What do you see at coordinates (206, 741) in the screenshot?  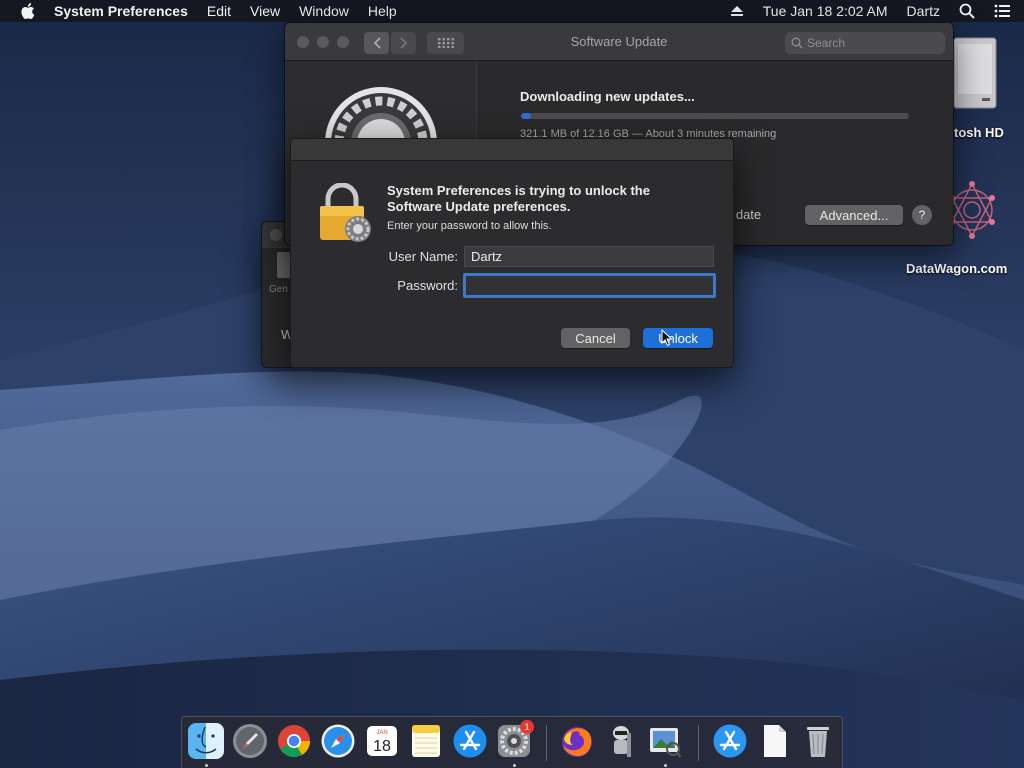 I see `finder-icon` at bounding box center [206, 741].